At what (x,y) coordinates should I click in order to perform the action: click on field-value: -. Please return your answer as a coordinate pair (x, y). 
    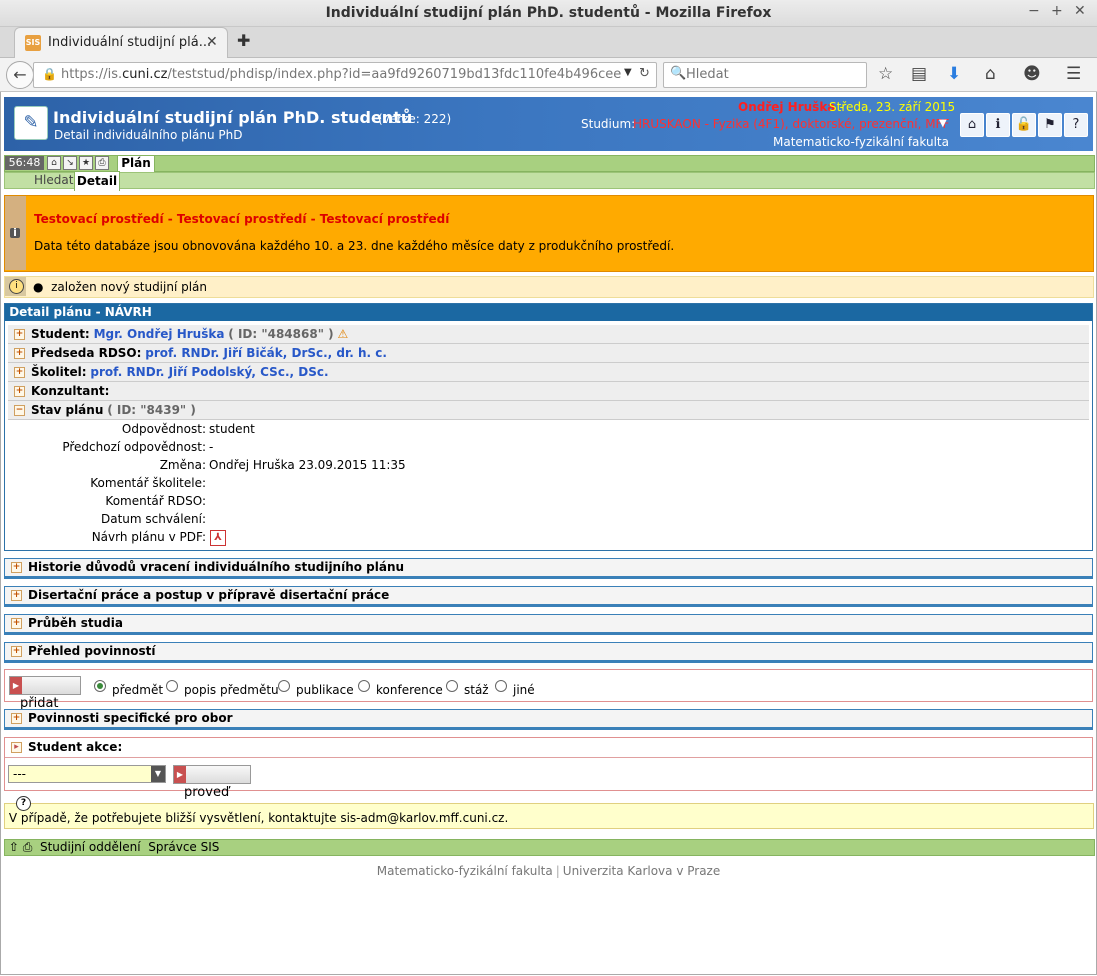
    Looking at the image, I should click on (211, 447).